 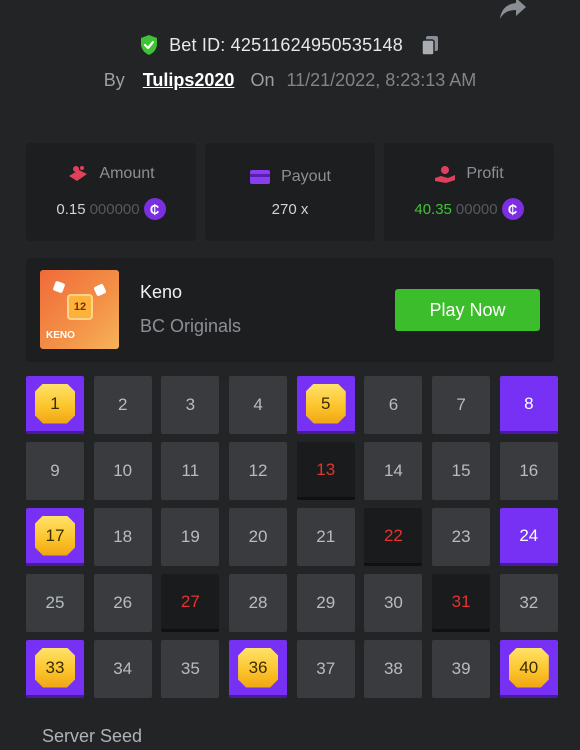 I want to click on amount-icon, so click(x=78, y=173).